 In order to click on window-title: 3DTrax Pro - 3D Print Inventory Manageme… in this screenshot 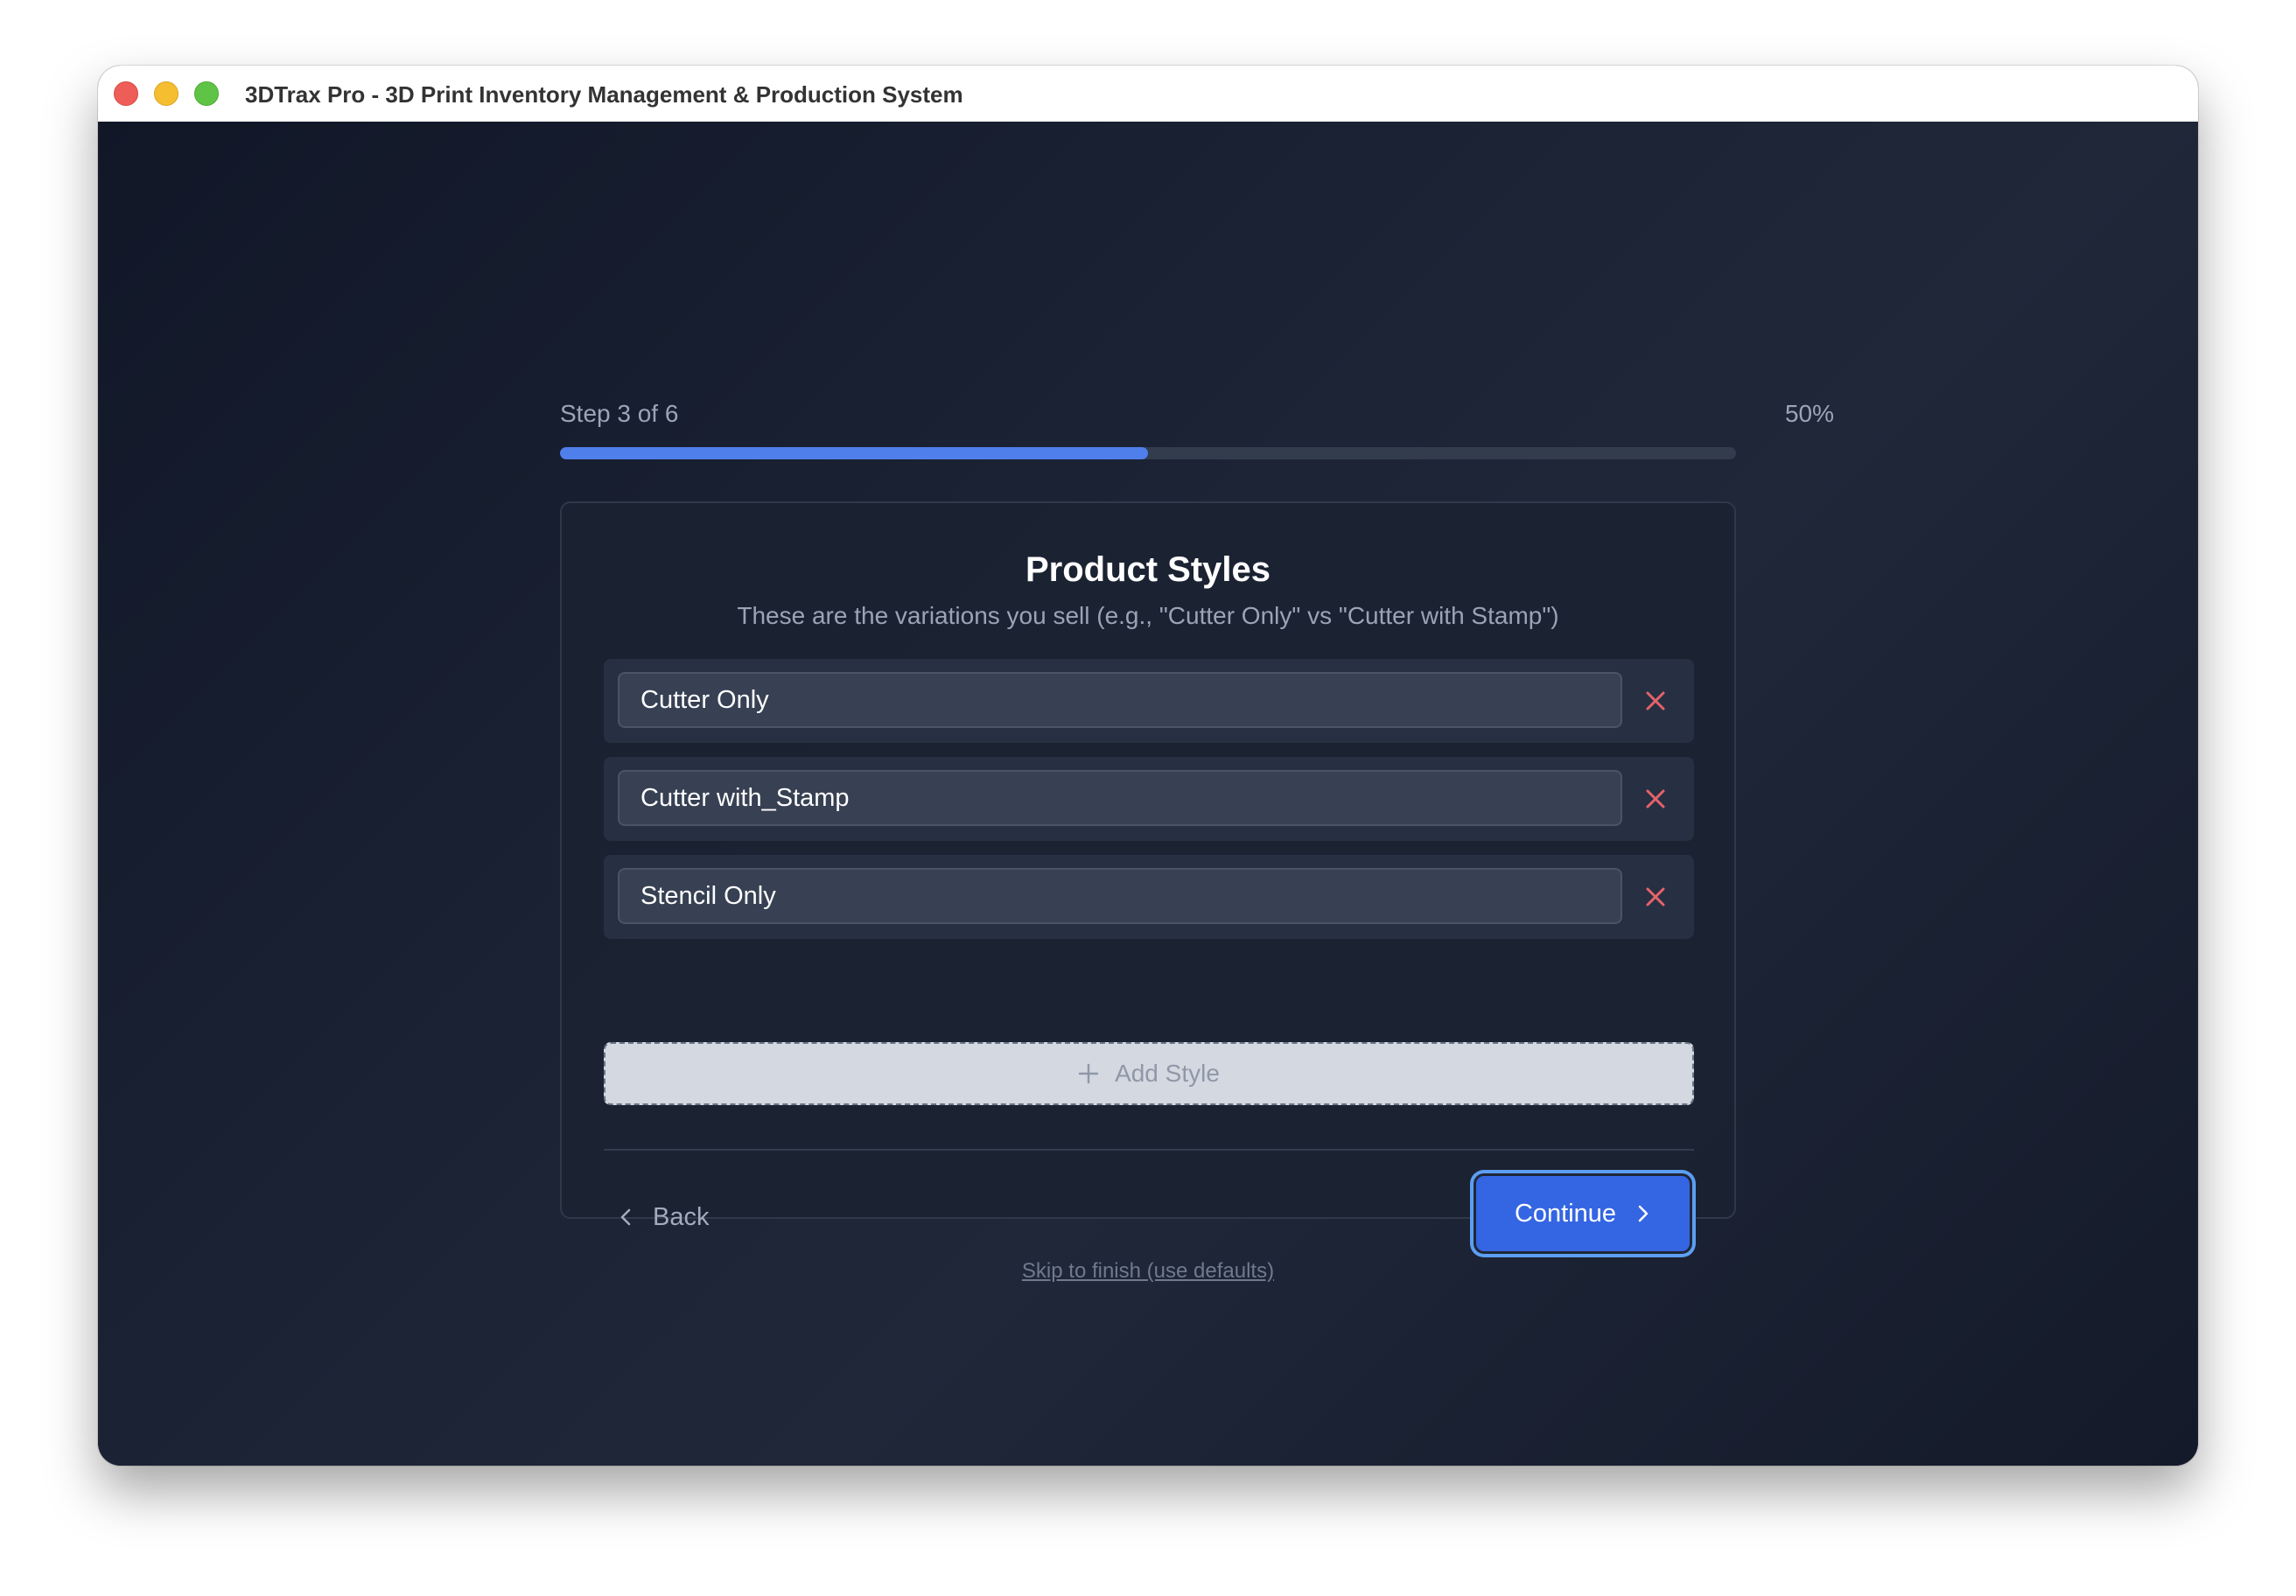, I will do `click(604, 94)`.